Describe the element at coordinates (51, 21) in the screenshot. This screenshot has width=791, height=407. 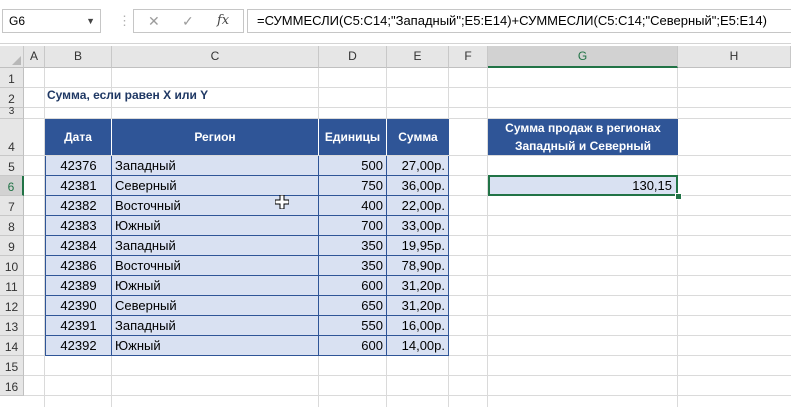
I see `name-box: G6 ▼` at that location.